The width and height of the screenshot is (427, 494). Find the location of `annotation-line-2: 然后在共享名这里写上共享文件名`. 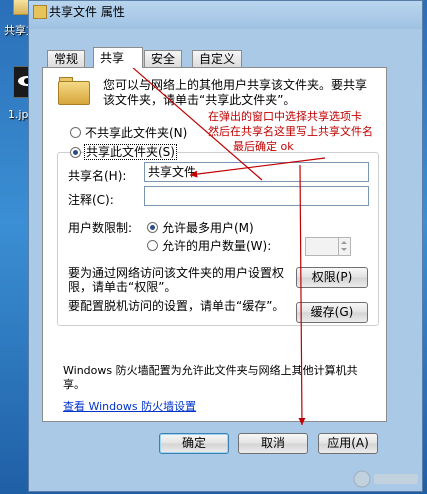

annotation-line-2: 然后在共享名这里写上共享文件名 is located at coordinates (290, 131).